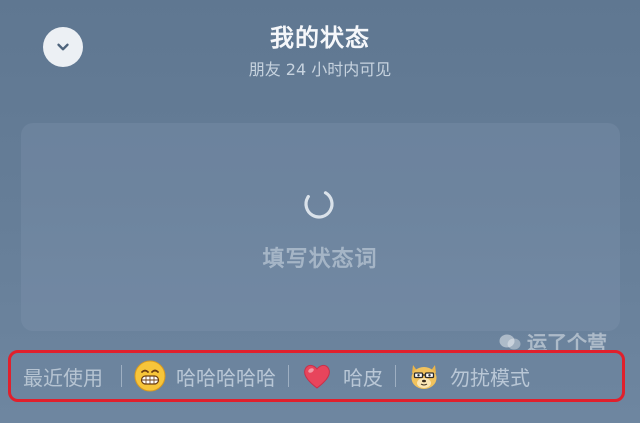 This screenshot has height=423, width=640. I want to click on recent-chip-happy: 哈皮, so click(342, 376).